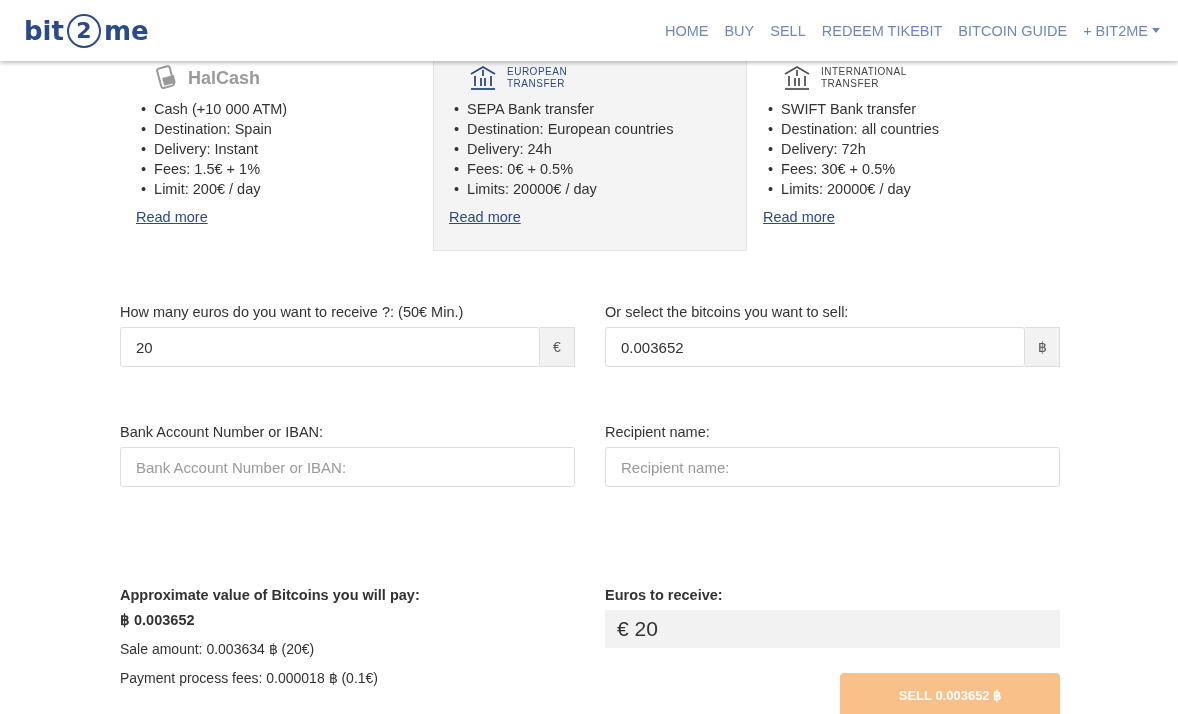  What do you see at coordinates (520, 169) in the screenshot?
I see `feature-item: Fees: 0€ + 0.5%` at bounding box center [520, 169].